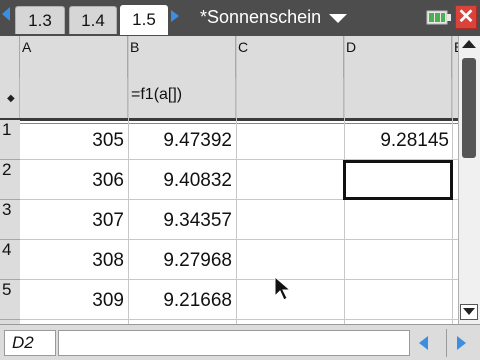 The image size is (480, 360). Describe the element at coordinates (181, 221) in the screenshot. I see `cell-b3: 9.34357` at that location.